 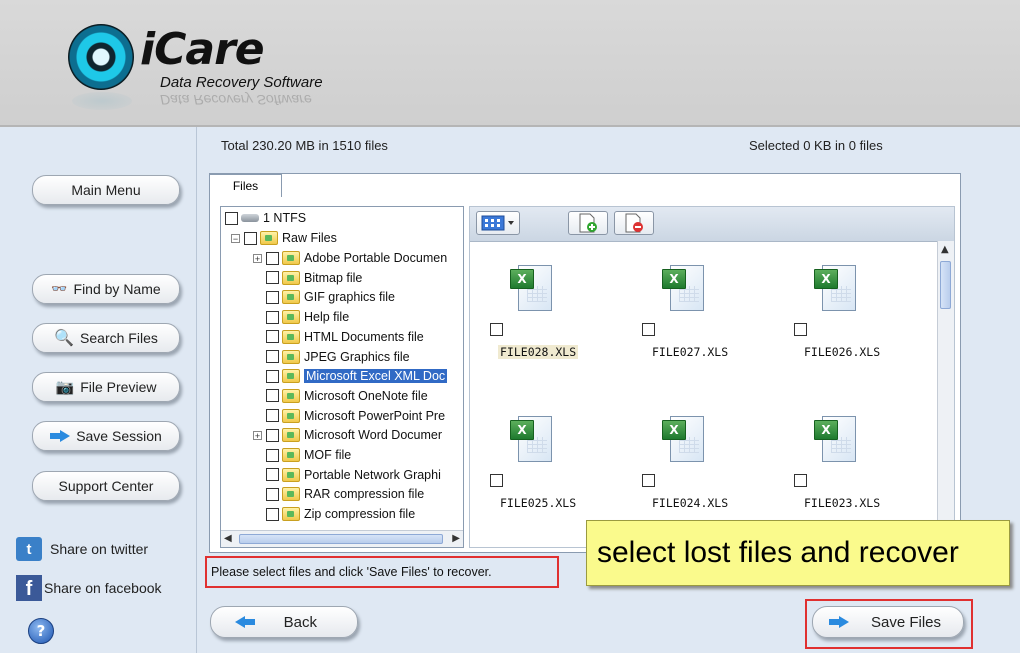 What do you see at coordinates (324, 297) in the screenshot?
I see `tree-item: GIF graphics file` at bounding box center [324, 297].